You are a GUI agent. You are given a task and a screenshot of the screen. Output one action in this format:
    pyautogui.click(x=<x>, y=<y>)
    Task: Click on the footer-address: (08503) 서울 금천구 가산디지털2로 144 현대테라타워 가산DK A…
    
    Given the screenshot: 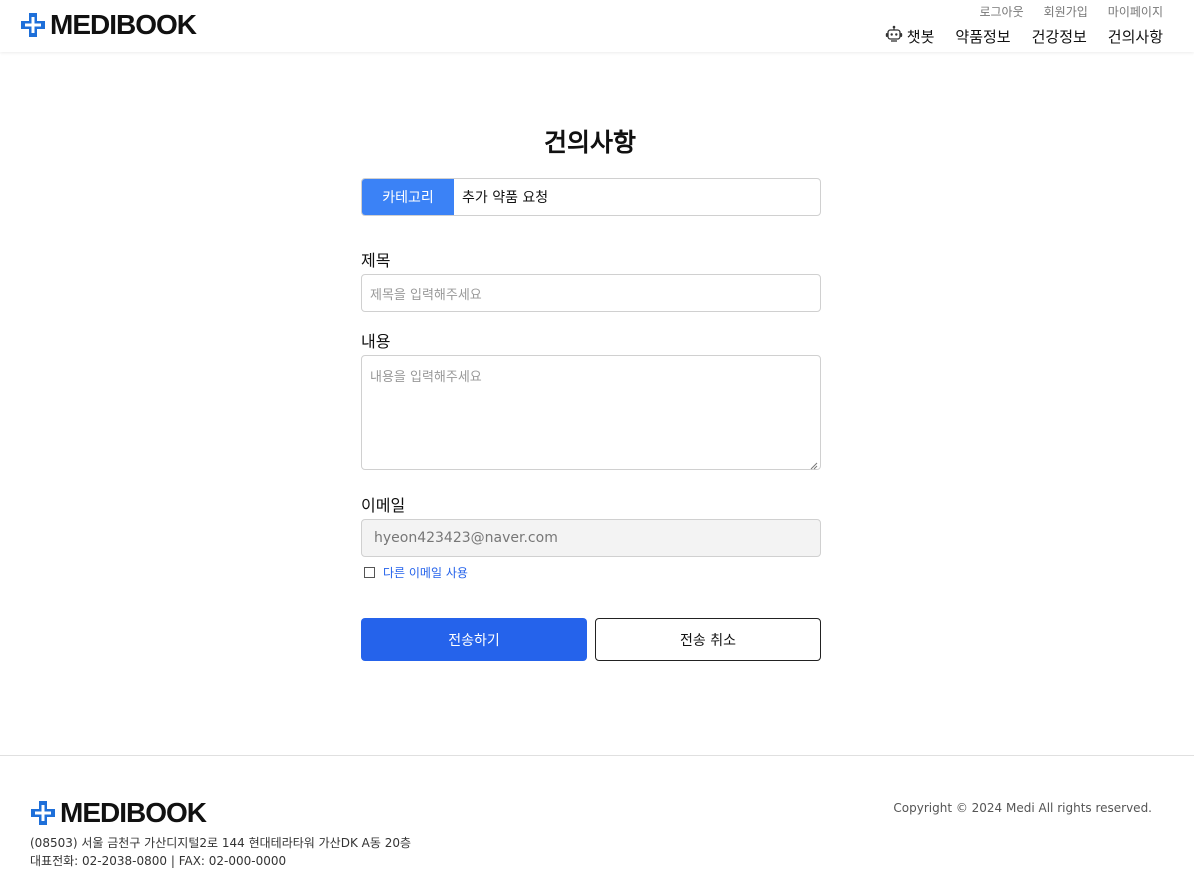 What is the action you would take?
    pyautogui.click(x=221, y=843)
    